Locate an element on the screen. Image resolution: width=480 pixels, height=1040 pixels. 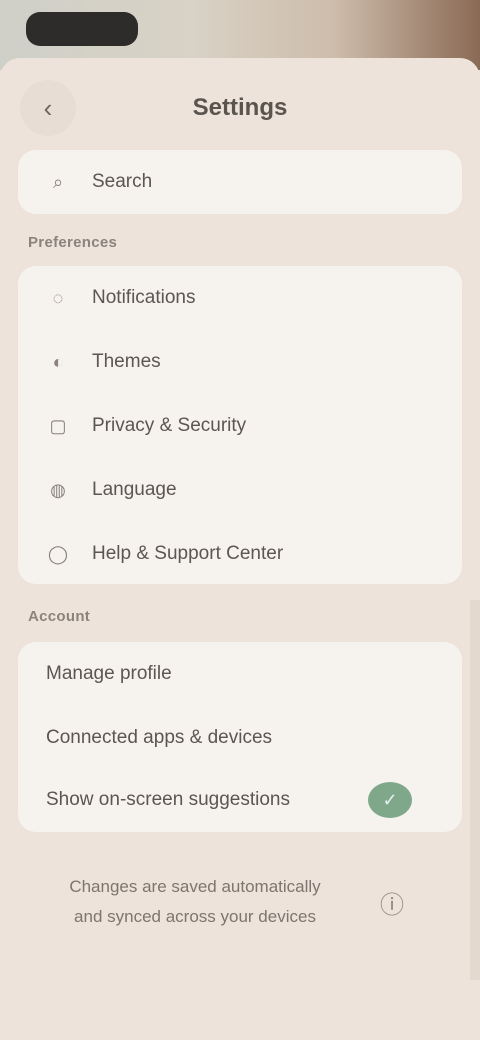
chevron-left-icon: ‹ is located at coordinates (48, 107).